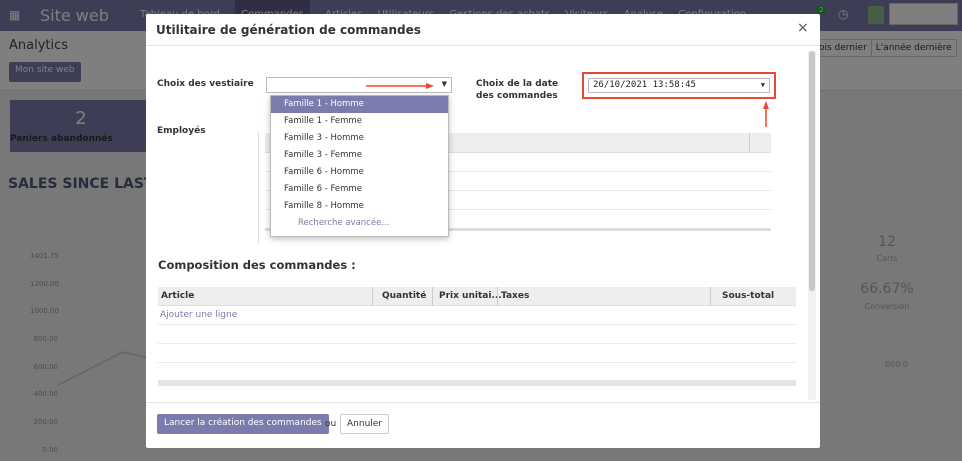  What do you see at coordinates (766, 114) in the screenshot?
I see `arrow-up-icon` at bounding box center [766, 114].